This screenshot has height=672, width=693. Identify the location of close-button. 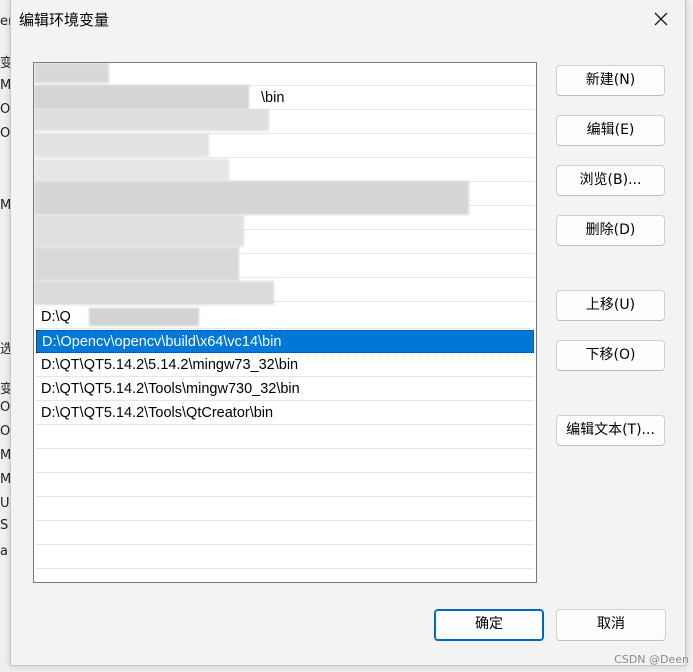
(661, 19).